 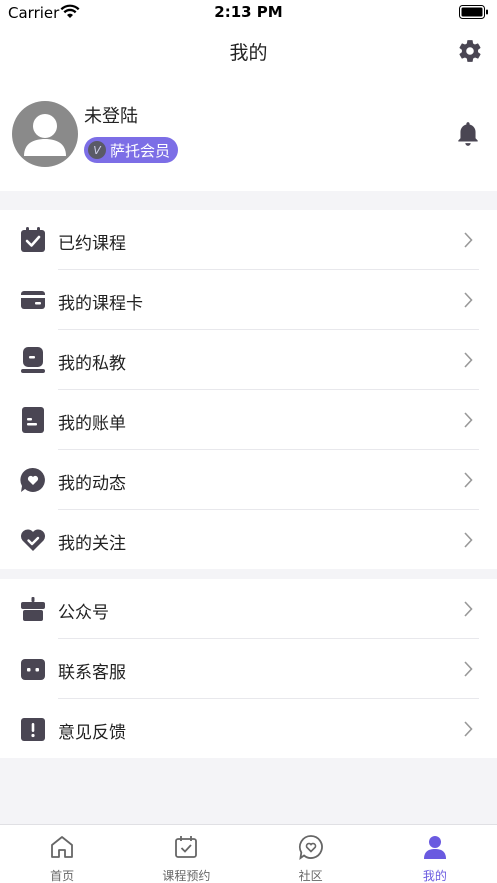 What do you see at coordinates (33, 300) in the screenshot?
I see `card-icon` at bounding box center [33, 300].